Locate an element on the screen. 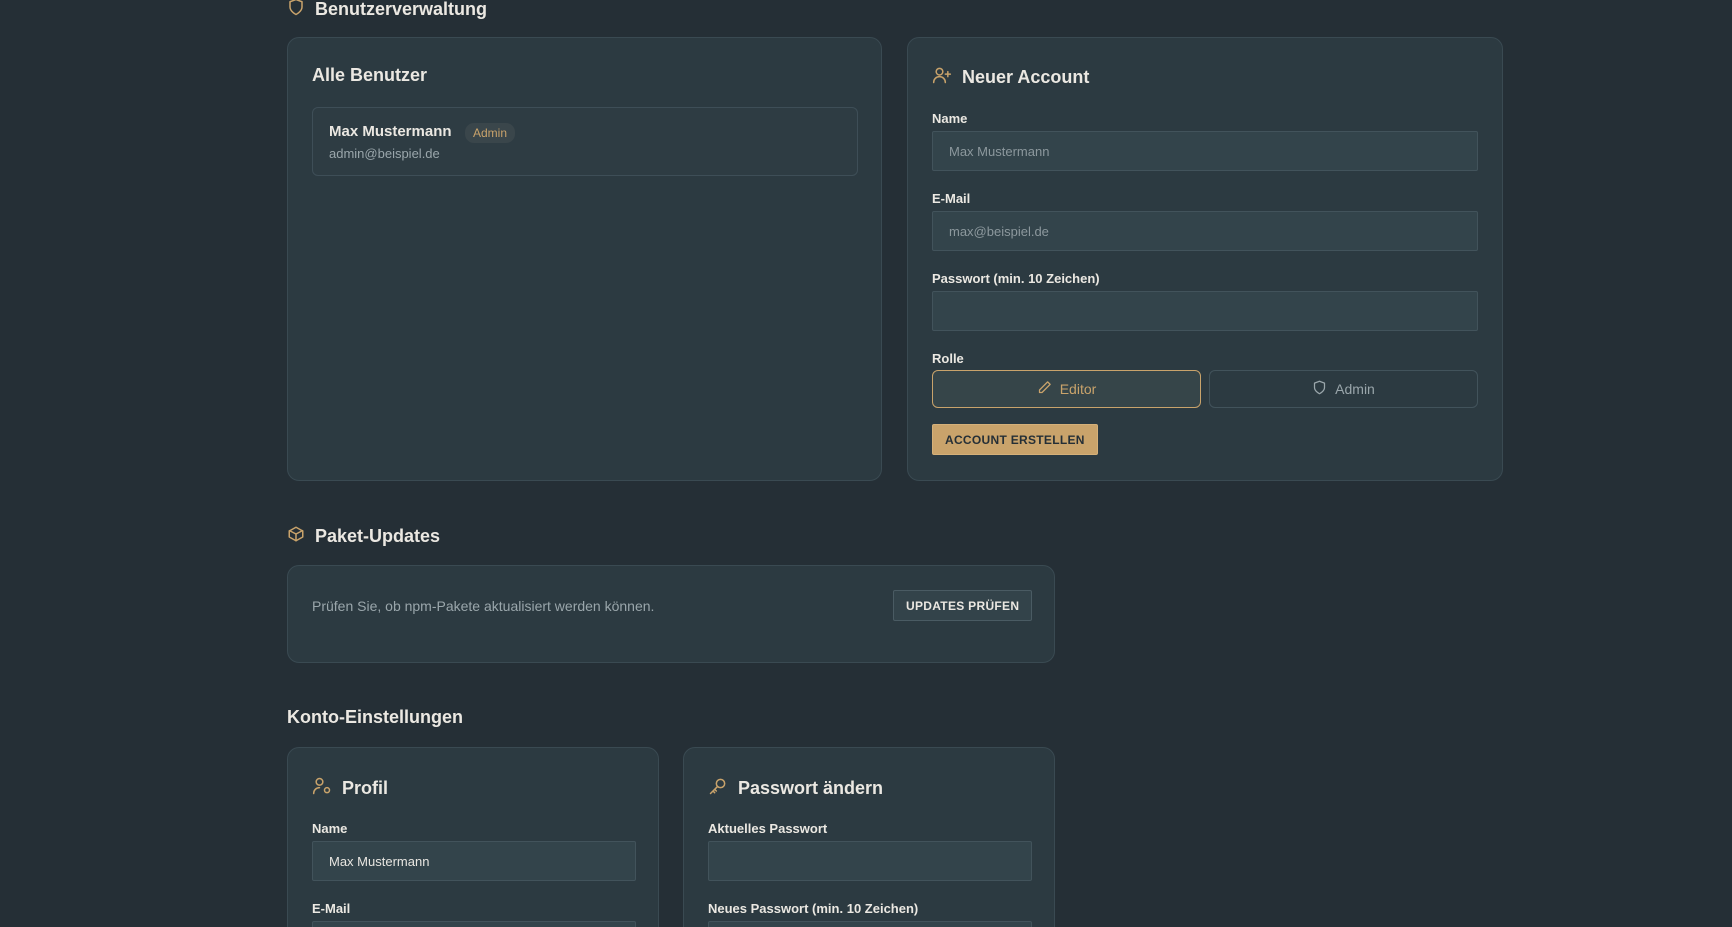 The image size is (1732, 927). password-label: Passwort (min. 10 Zeichen) is located at coordinates (1016, 278).